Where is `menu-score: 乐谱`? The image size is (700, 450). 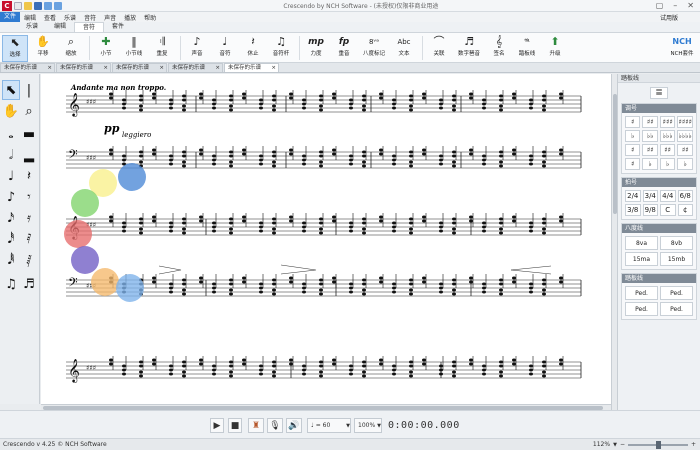
menu-score: 乐谱 is located at coordinates (70, 17).